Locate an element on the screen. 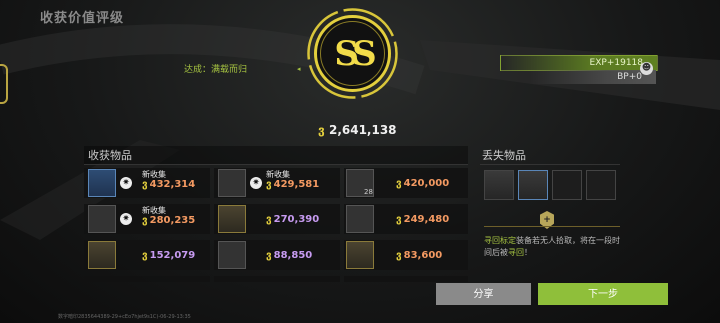 The width and height of the screenshot is (720, 323). item-price: ვ 420,000 is located at coordinates (423, 183).